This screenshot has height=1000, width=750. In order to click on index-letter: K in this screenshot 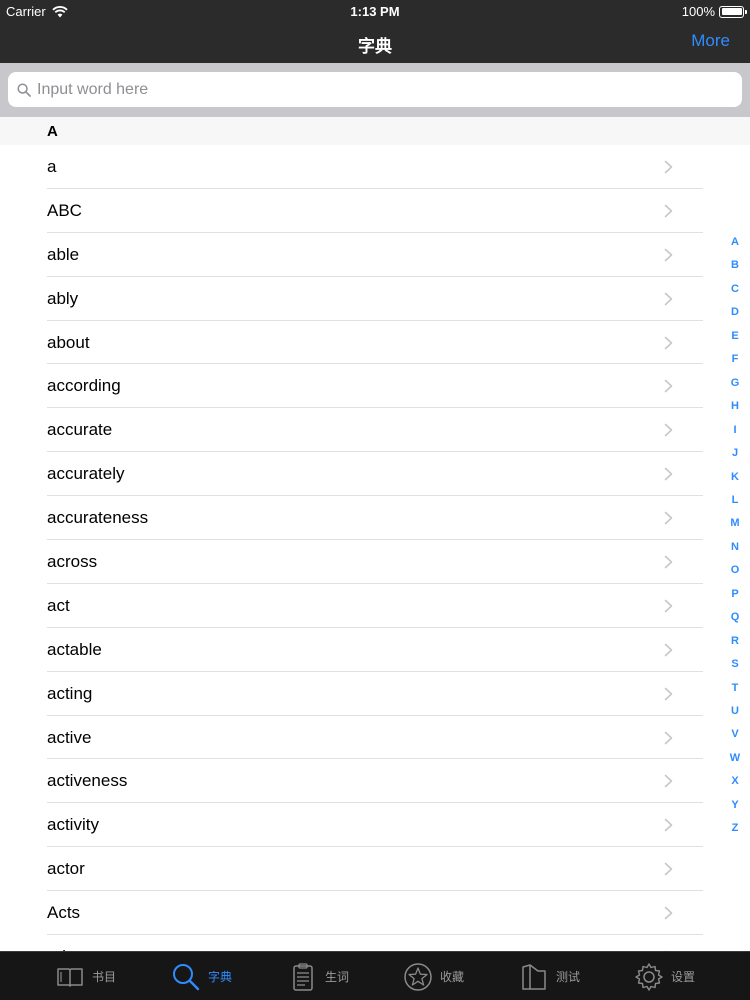, I will do `click(735, 477)`.